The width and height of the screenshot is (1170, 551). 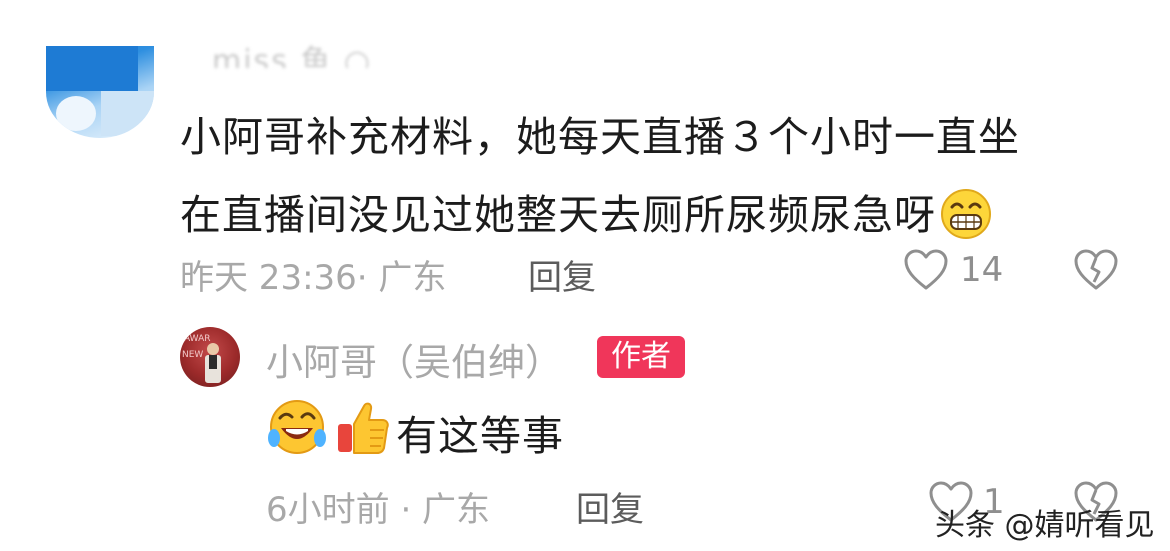 I want to click on comment-line-1: 小阿哥补充材料，她每天直播３个小时一直坐, so click(x=600, y=137).